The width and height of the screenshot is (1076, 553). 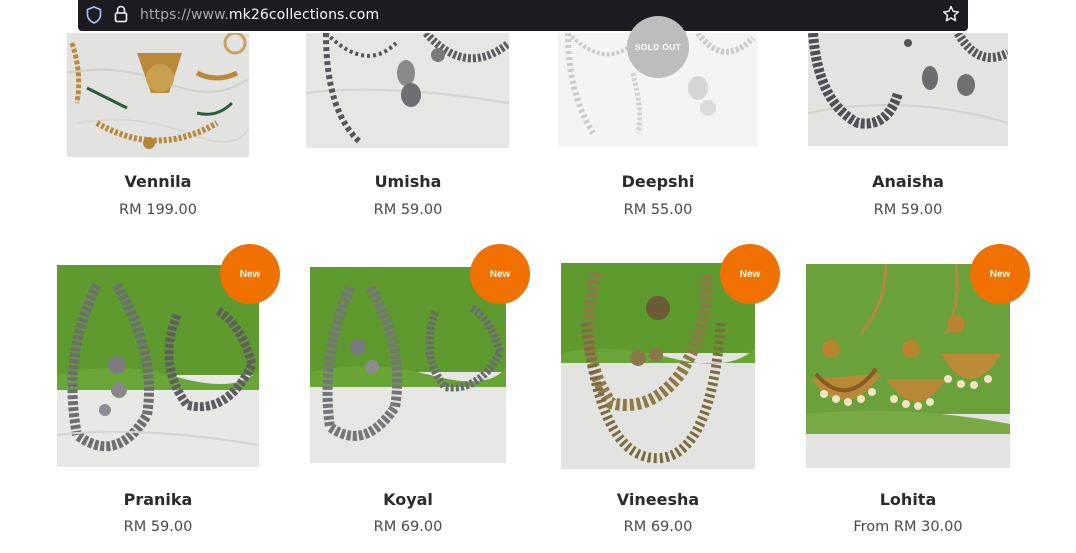 What do you see at coordinates (658, 499) in the screenshot?
I see `product-name: Vineesha` at bounding box center [658, 499].